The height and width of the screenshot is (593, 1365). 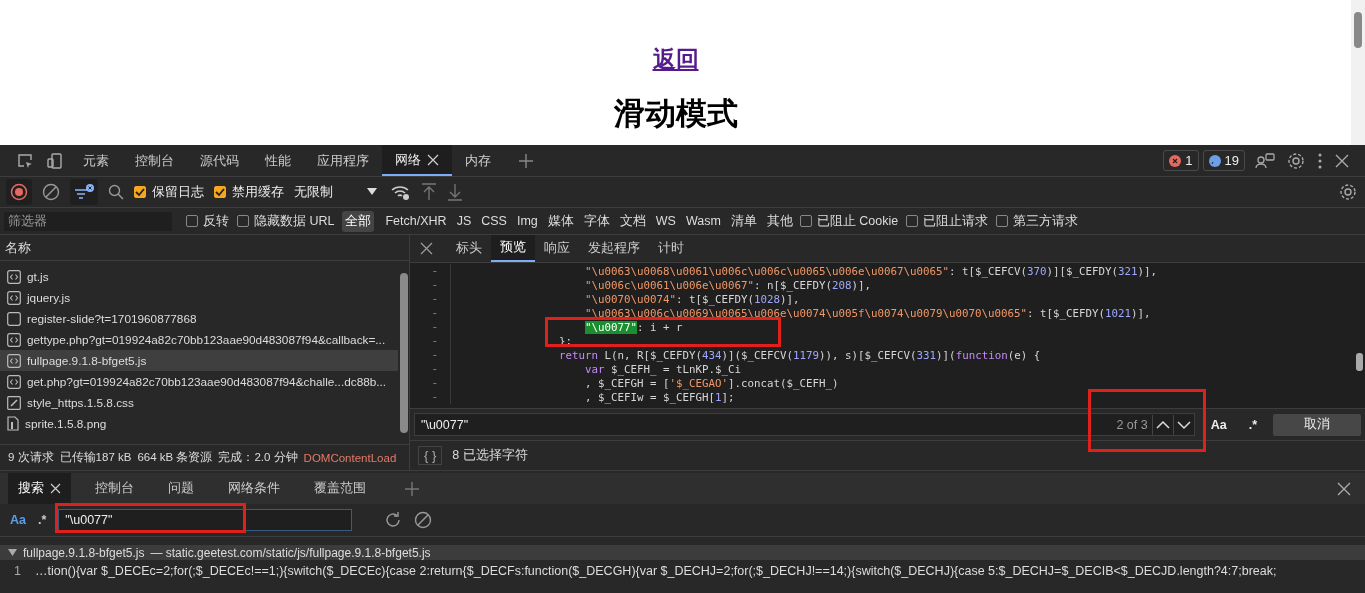 I want to click on column-header: 名称, so click(x=18, y=247).